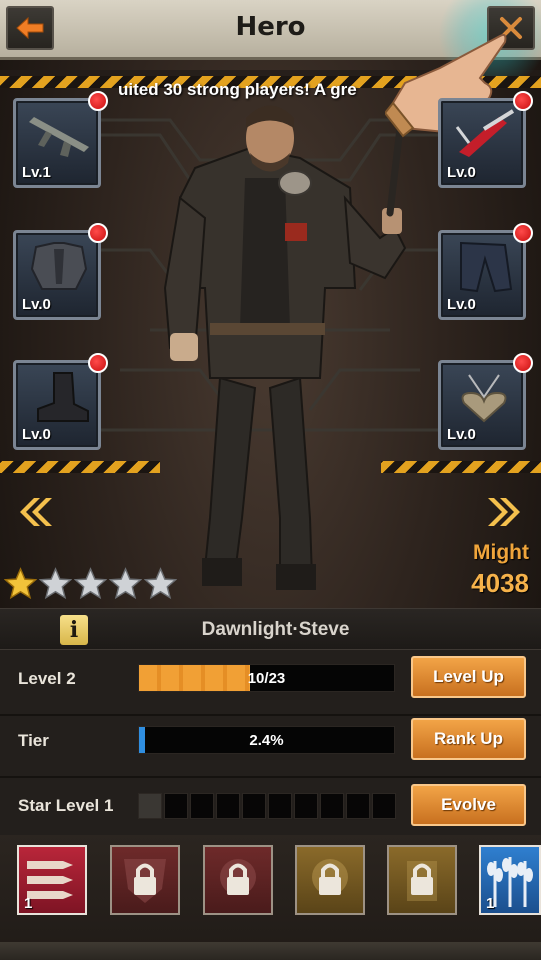 This screenshot has width=541, height=960. I want to click on equip-slot-armor: Lv.0, so click(60, 271).